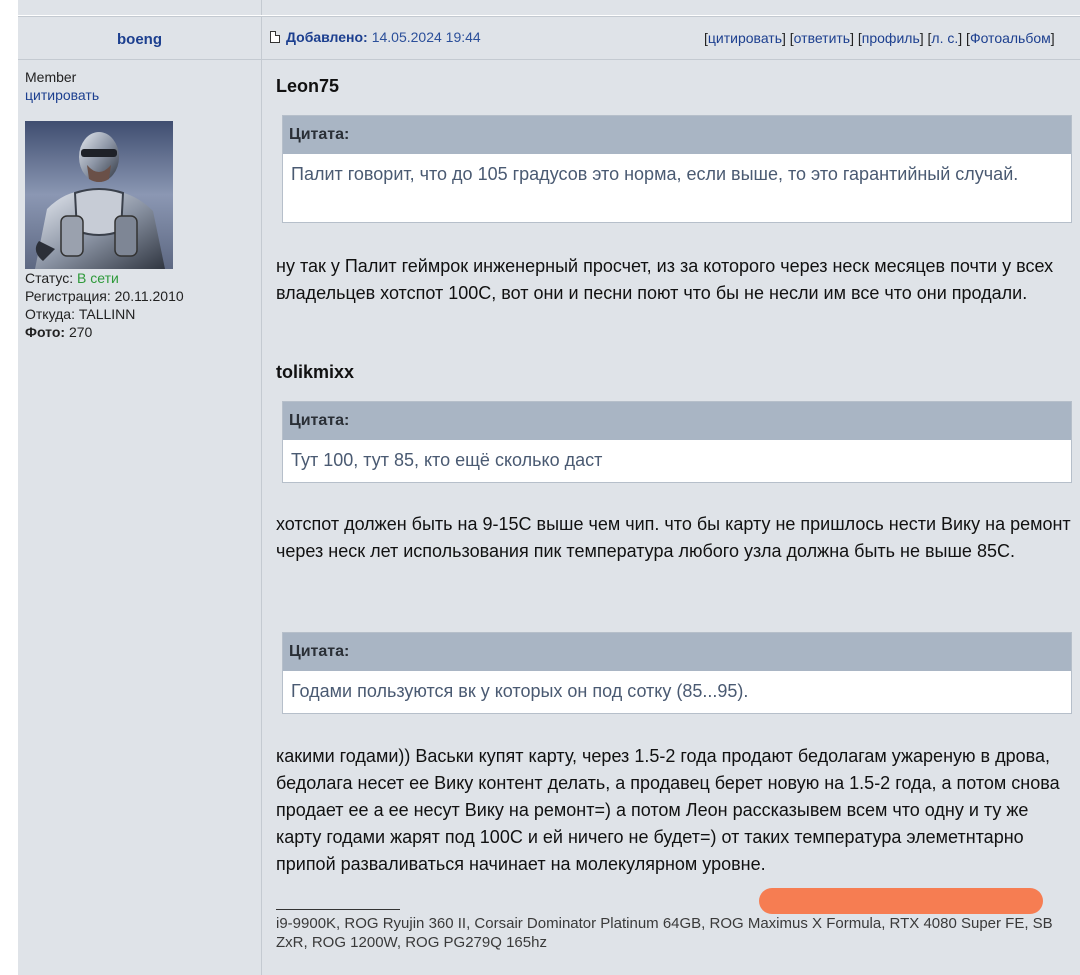 This screenshot has width=1080, height=975. Describe the element at coordinates (549, 7) in the screenshot. I see `previous-post-strip` at that location.